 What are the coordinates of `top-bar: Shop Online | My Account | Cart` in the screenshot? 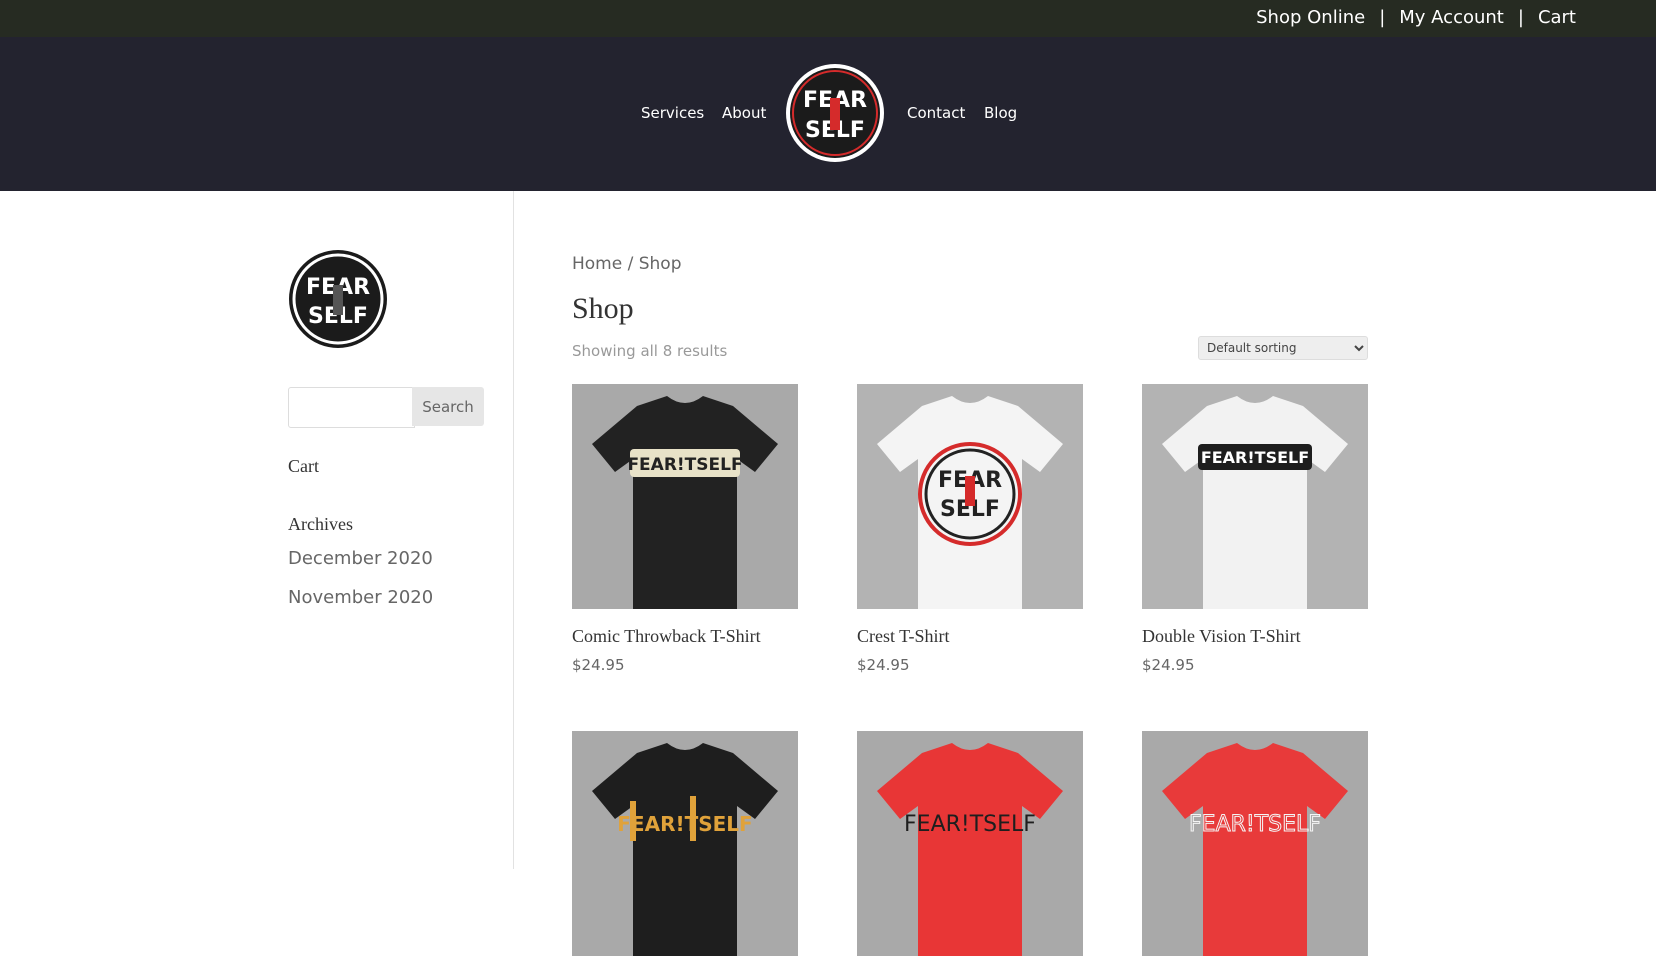 It's located at (828, 18).